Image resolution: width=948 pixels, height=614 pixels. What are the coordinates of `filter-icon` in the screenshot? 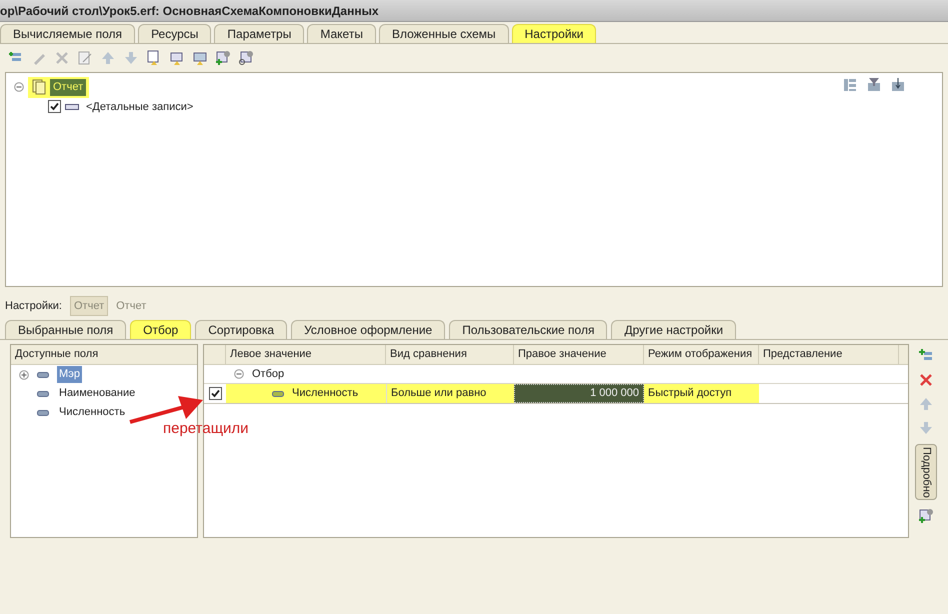 It's located at (874, 85).